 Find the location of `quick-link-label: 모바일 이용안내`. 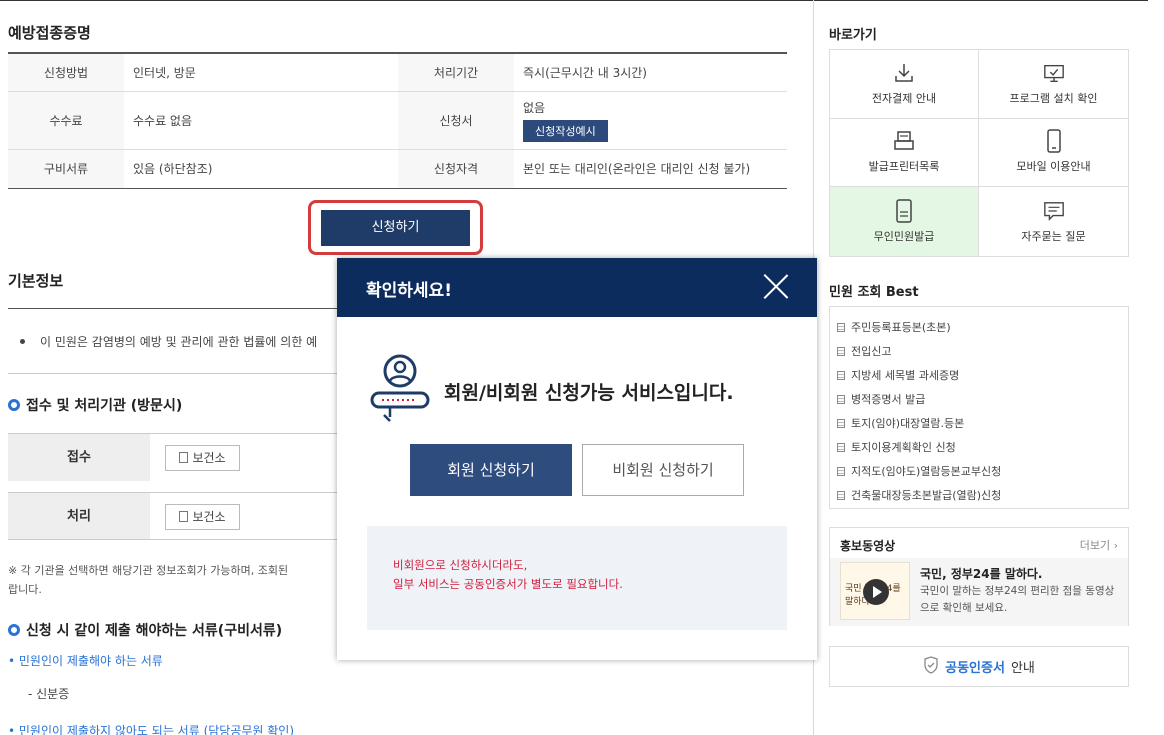

quick-link-label: 모바일 이용안내 is located at coordinates (1053, 167).